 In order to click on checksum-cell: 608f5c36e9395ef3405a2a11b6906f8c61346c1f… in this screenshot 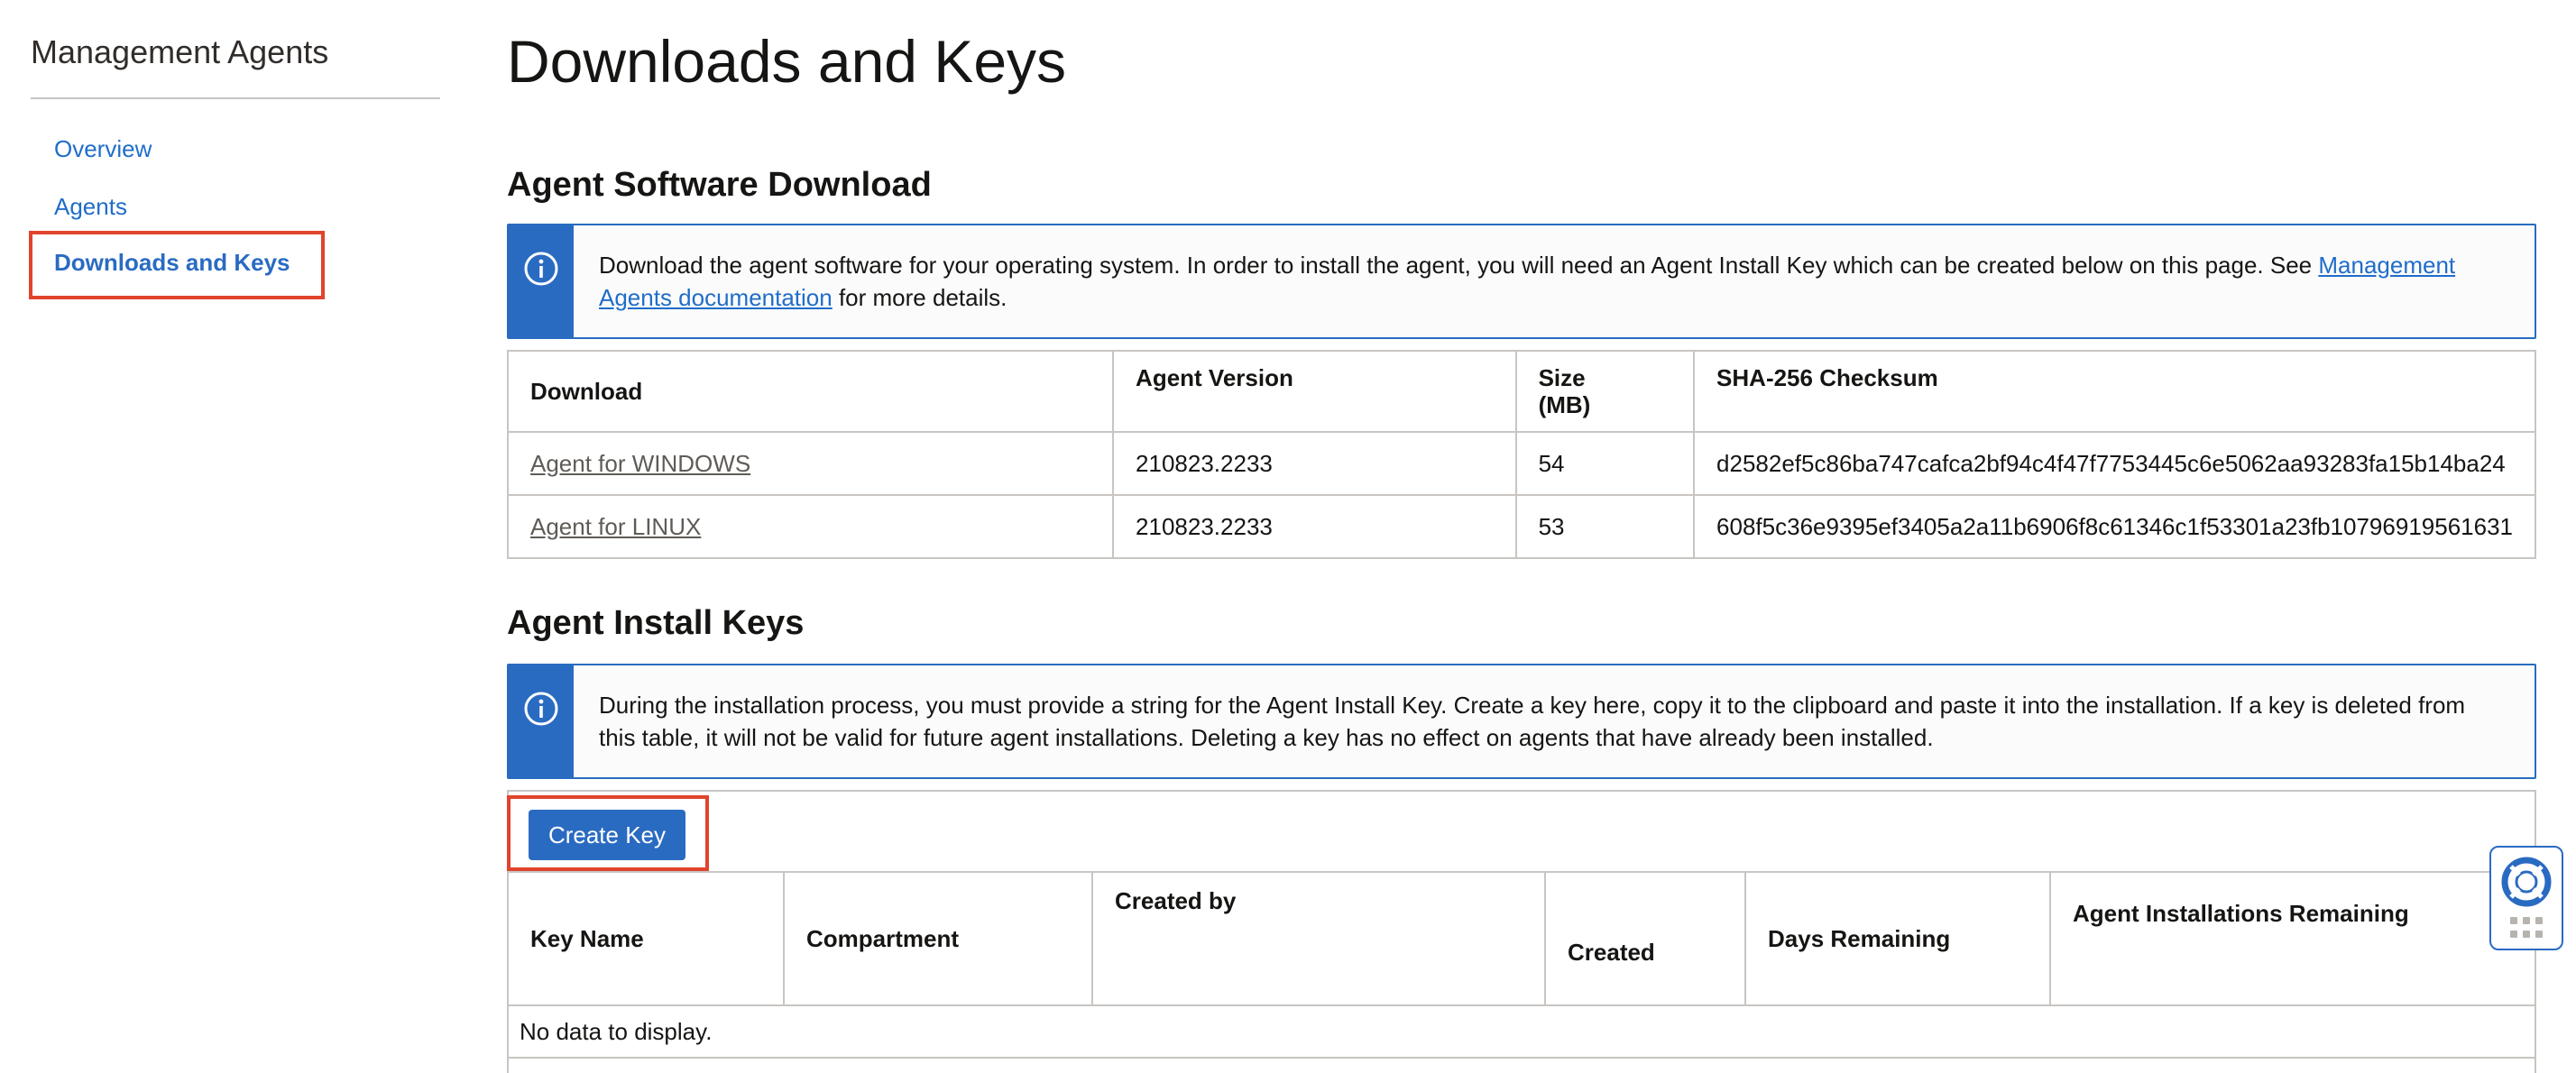, I will do `click(2114, 526)`.